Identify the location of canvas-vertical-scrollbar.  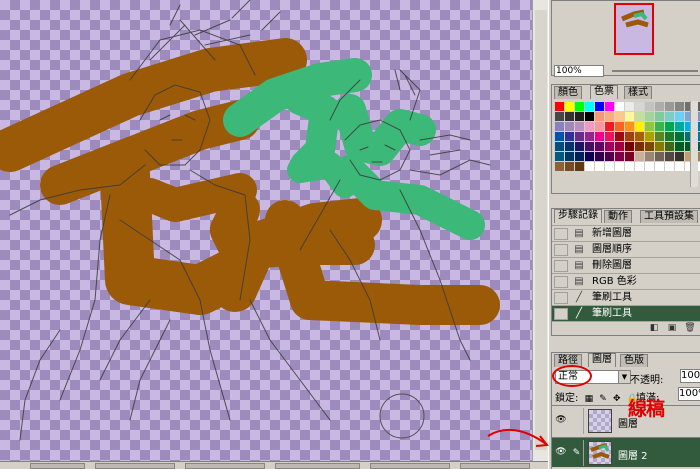
(540, 230).